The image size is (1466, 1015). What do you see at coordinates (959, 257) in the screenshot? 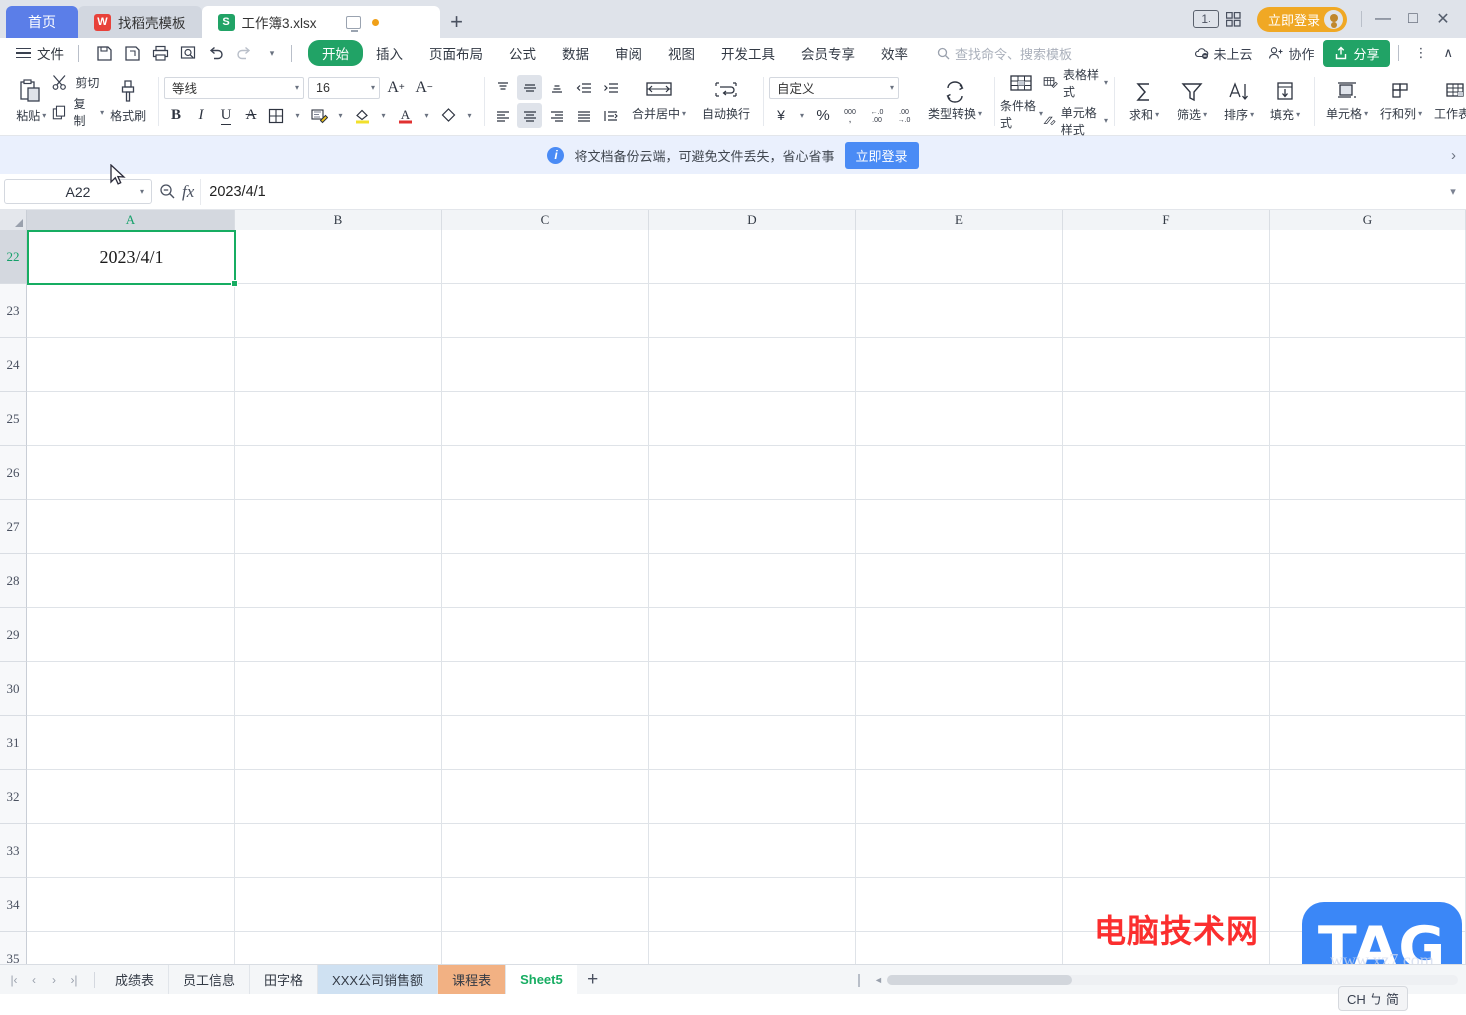
I see `grid-cell-E22` at bounding box center [959, 257].